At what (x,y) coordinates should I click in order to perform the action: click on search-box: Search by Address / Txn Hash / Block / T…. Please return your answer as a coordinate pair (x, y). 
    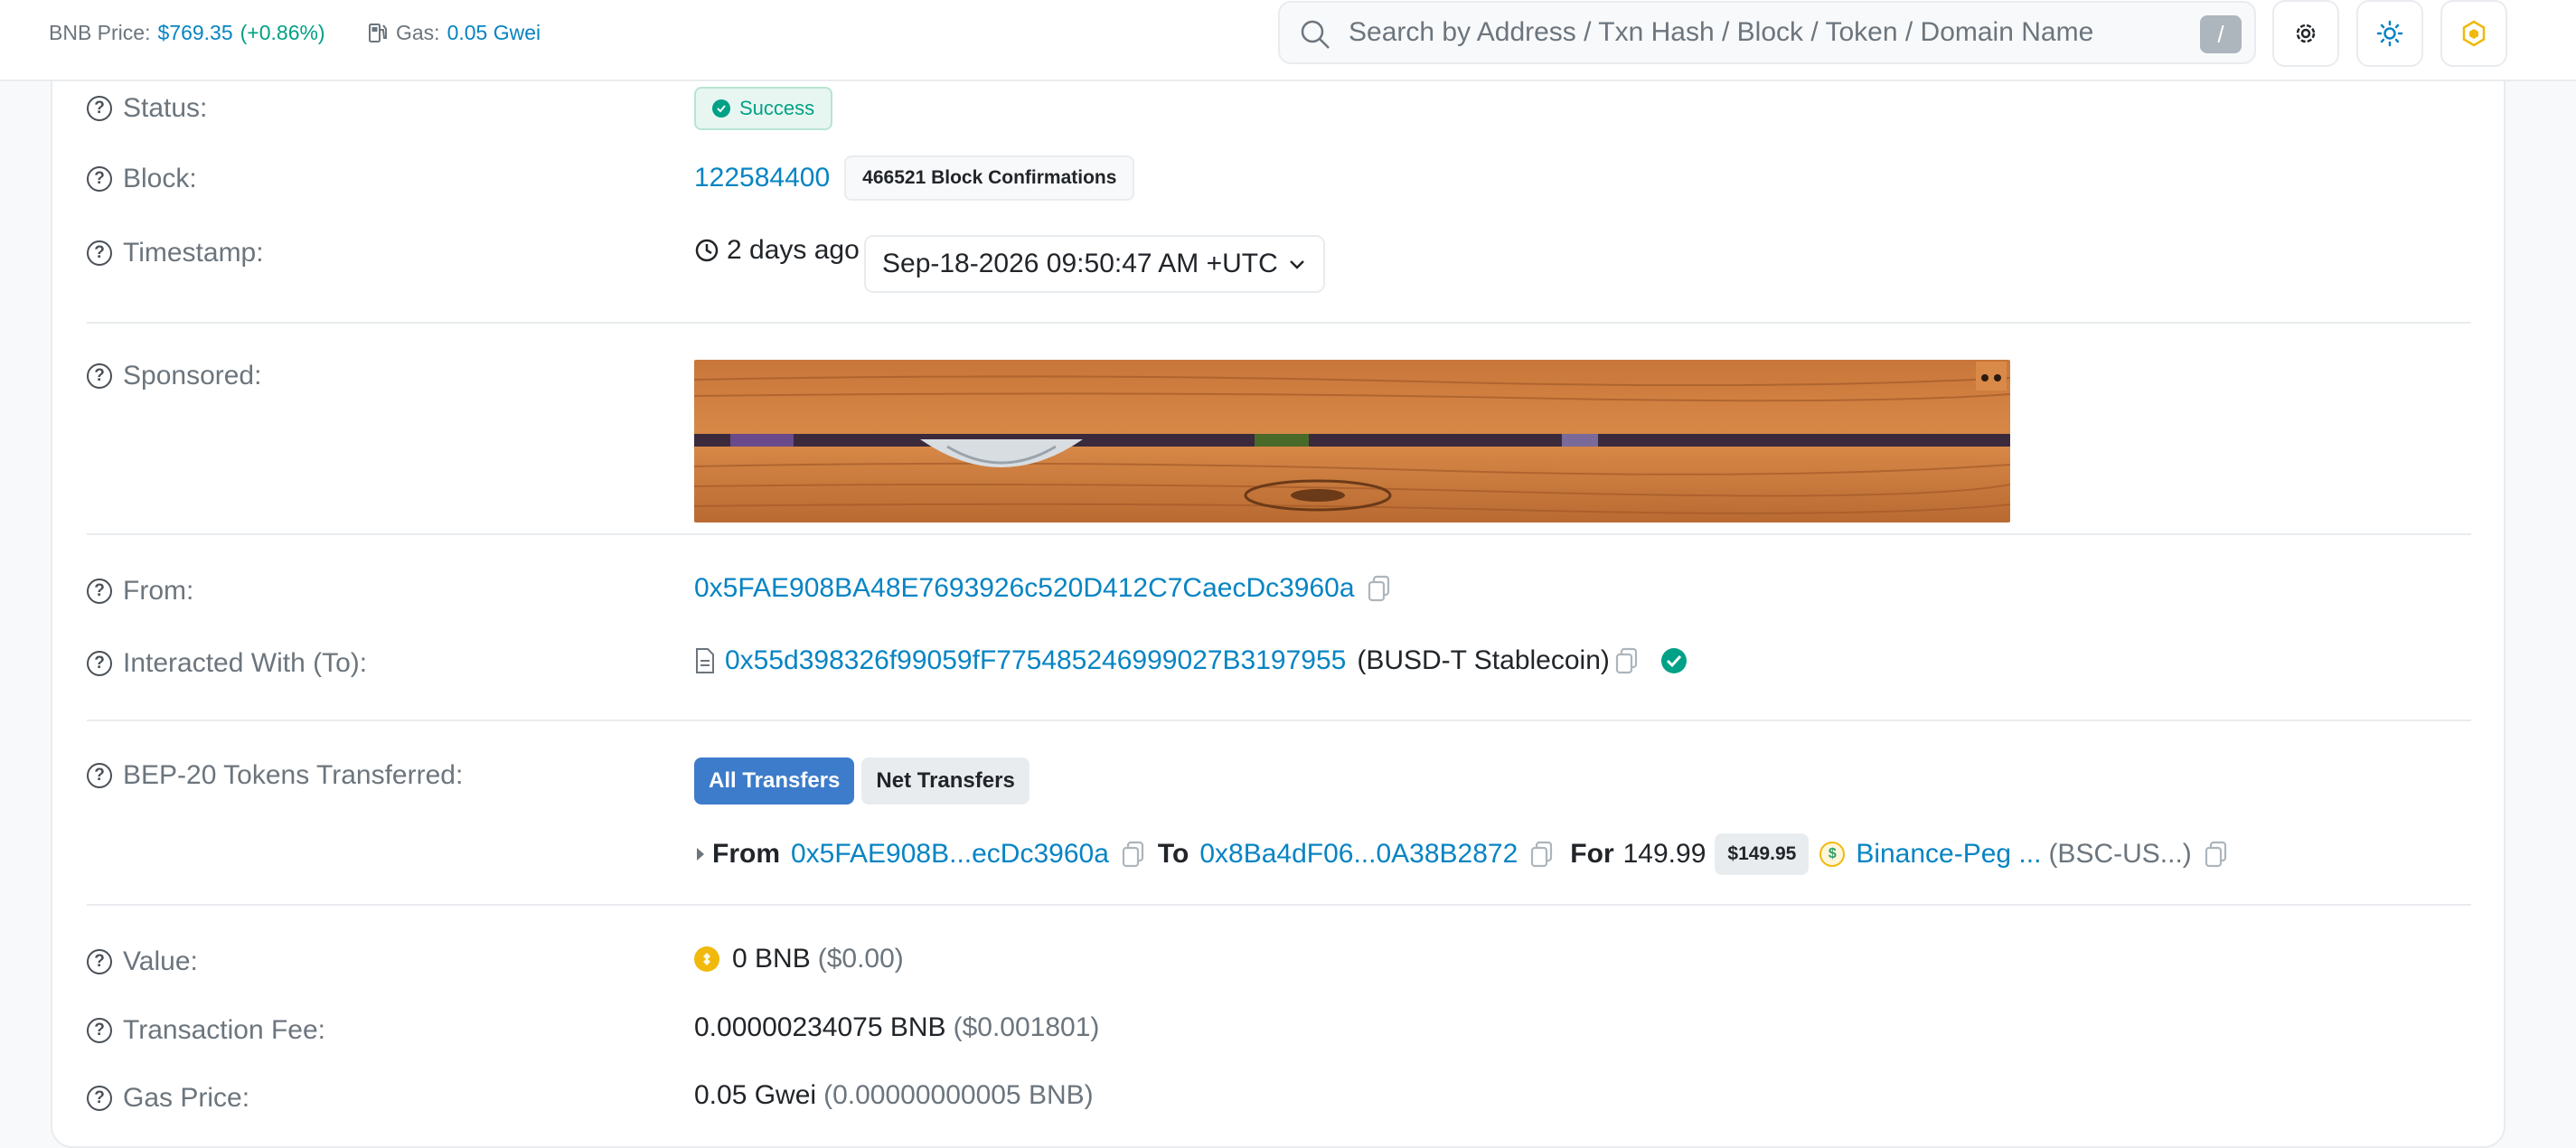
    Looking at the image, I should click on (1767, 32).